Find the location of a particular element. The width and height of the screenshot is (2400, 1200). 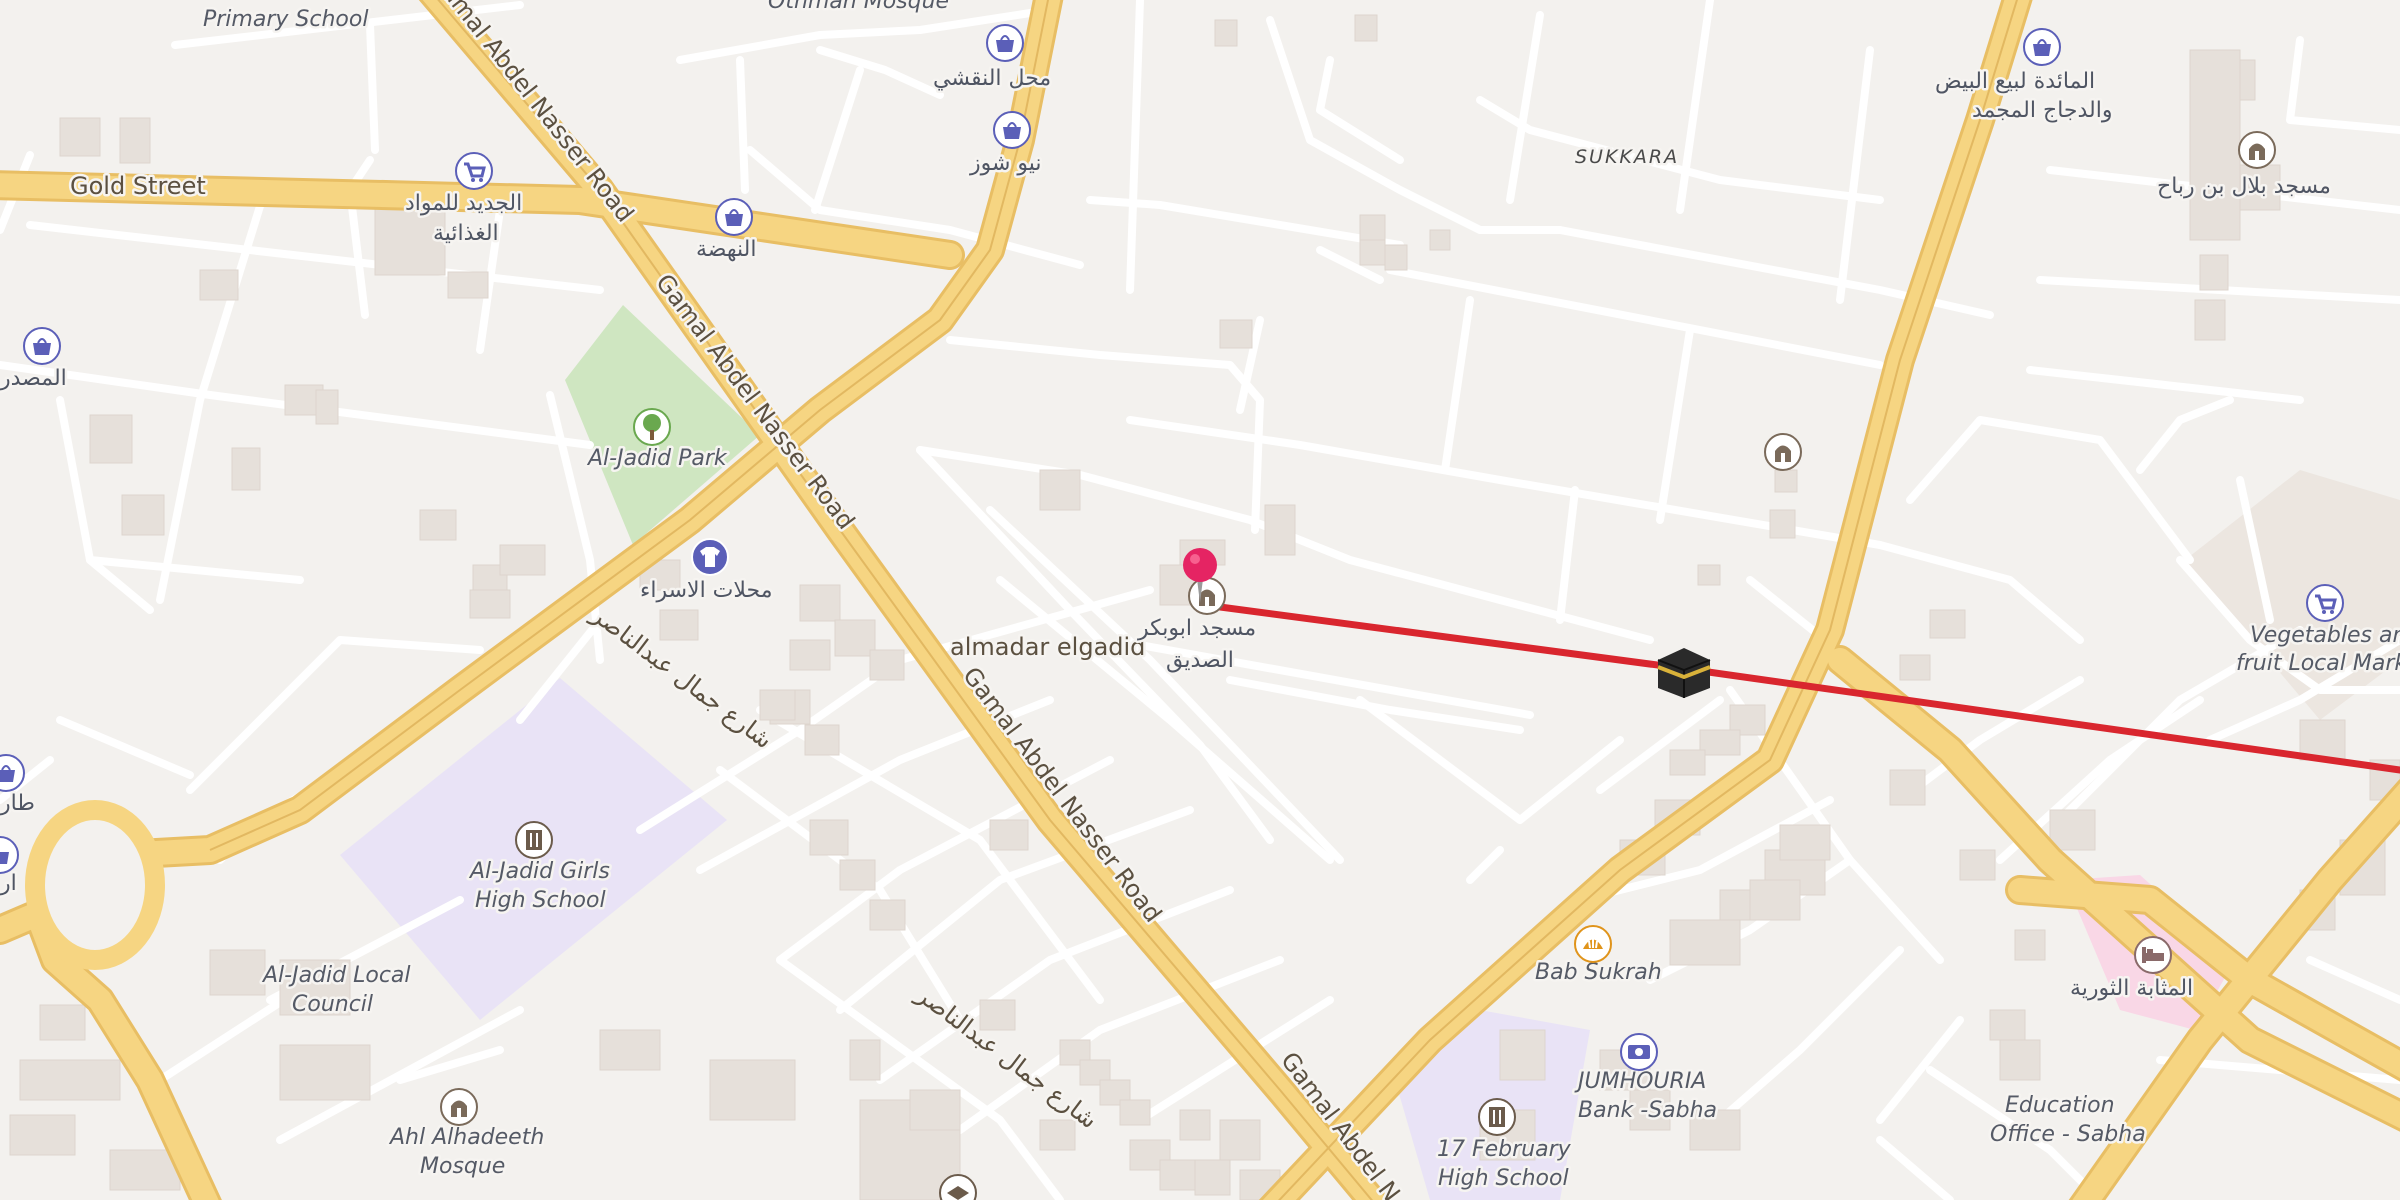

bank-label-1: JUMHOURIA is located at coordinates (1640, 1081).